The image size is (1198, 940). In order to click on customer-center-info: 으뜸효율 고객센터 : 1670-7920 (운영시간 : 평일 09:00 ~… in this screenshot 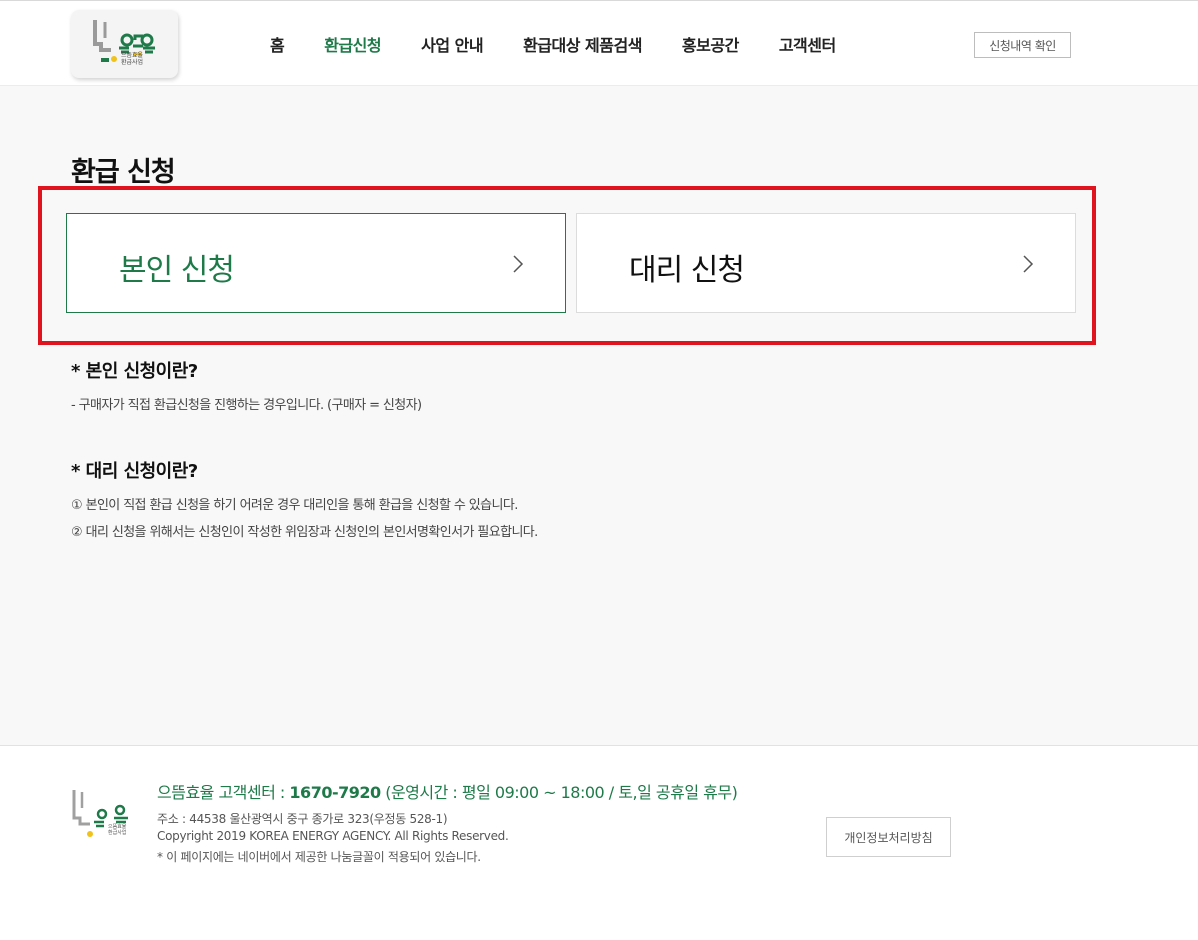, I will do `click(447, 791)`.